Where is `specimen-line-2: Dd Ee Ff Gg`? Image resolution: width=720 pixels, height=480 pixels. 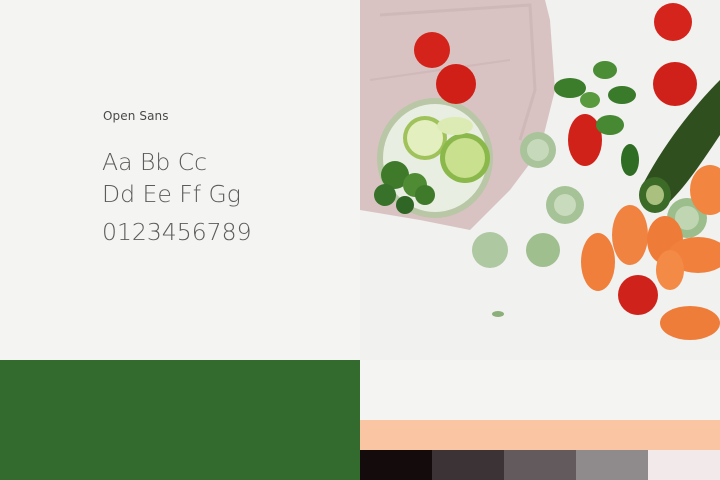
specimen-line-2: Dd Ee Ff Gg is located at coordinates (171, 194).